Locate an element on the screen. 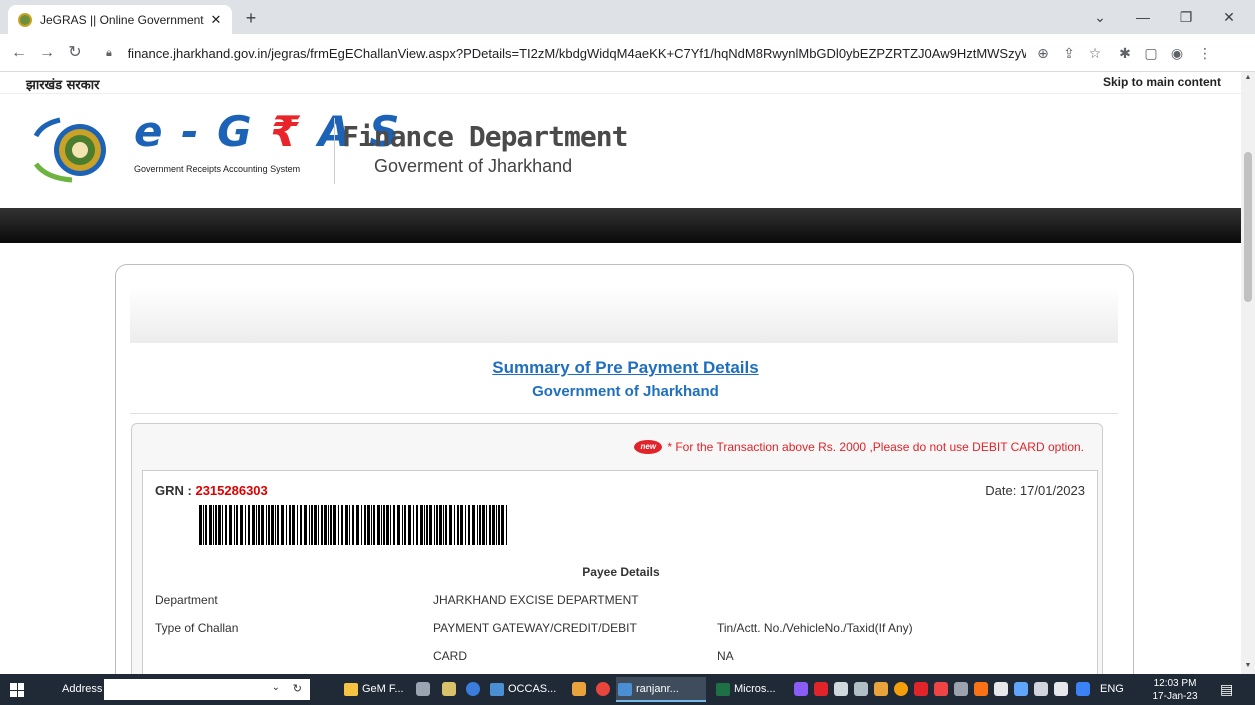 The width and height of the screenshot is (1255, 705). clock-time: 12:03 PM is located at coordinates (1175, 683).